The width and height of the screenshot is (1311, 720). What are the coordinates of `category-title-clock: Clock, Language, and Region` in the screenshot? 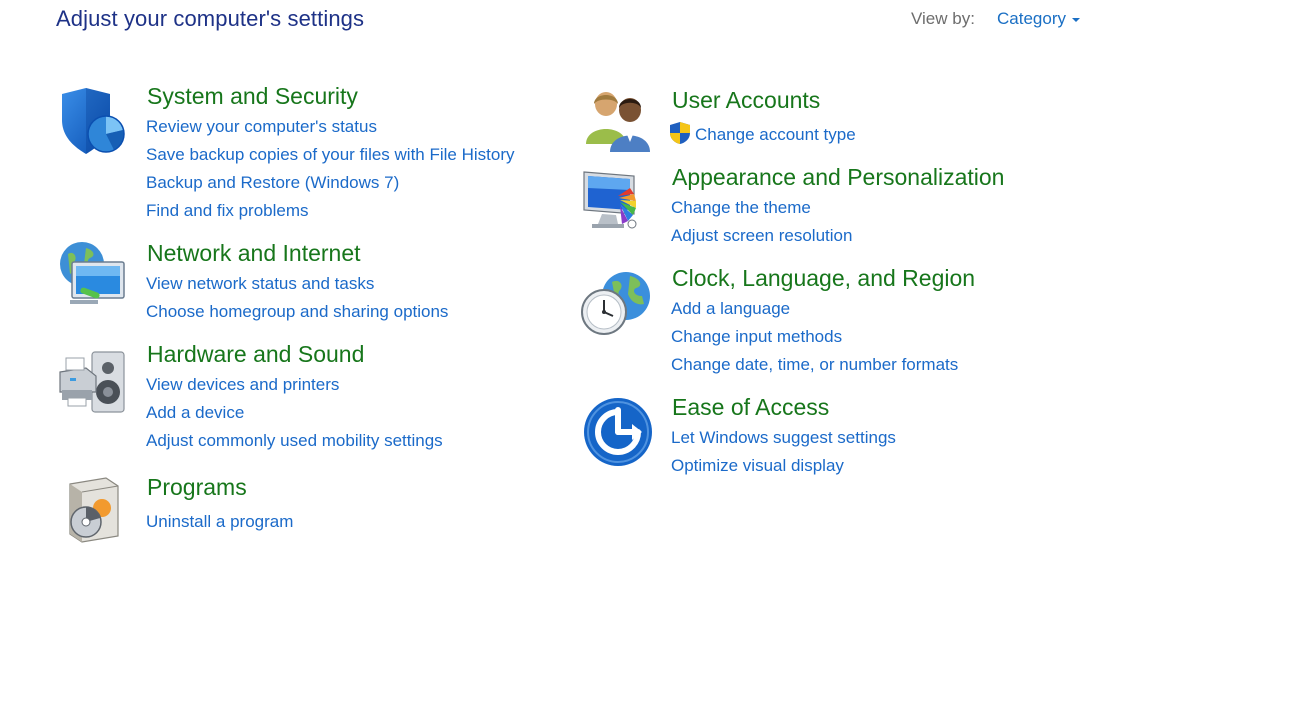 It's located at (823, 278).